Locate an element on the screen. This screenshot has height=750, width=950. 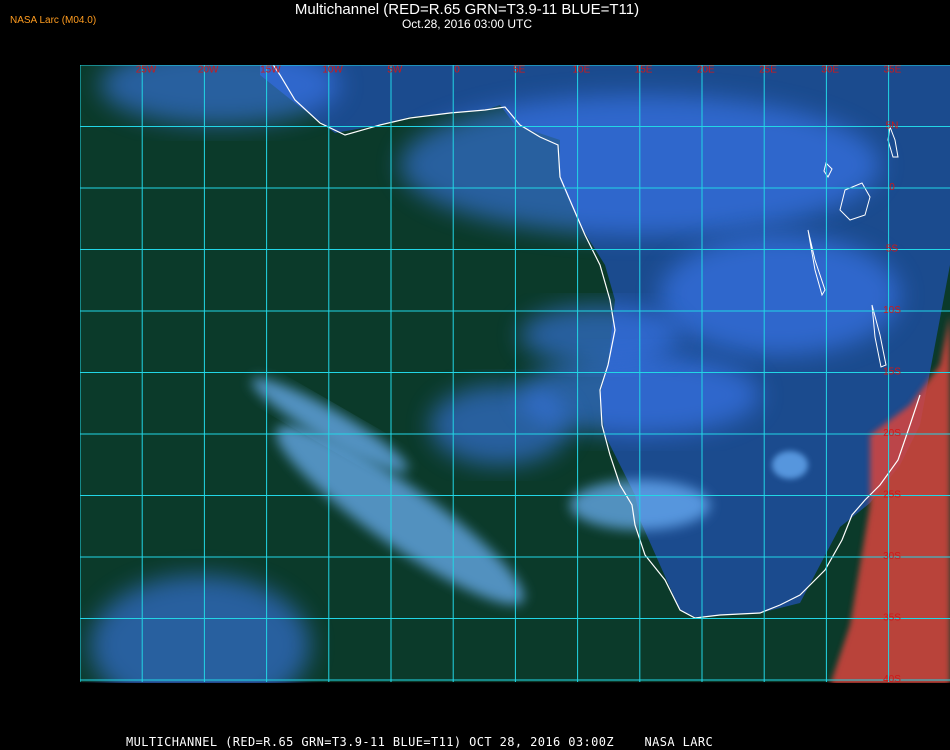
longitude-label: 5E is located at coordinates (519, 70).